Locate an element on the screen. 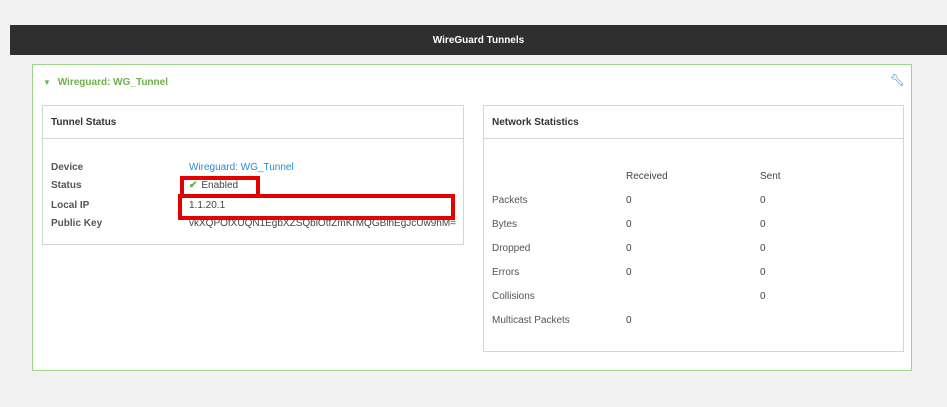 Image resolution: width=947 pixels, height=407 pixels. tunnel-status-title: Tunnel Status is located at coordinates (253, 122).